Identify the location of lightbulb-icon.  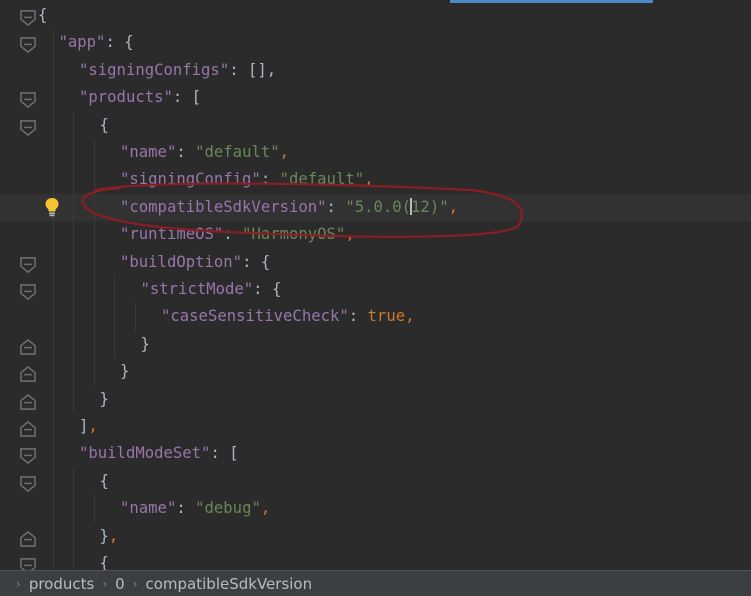
(52, 207).